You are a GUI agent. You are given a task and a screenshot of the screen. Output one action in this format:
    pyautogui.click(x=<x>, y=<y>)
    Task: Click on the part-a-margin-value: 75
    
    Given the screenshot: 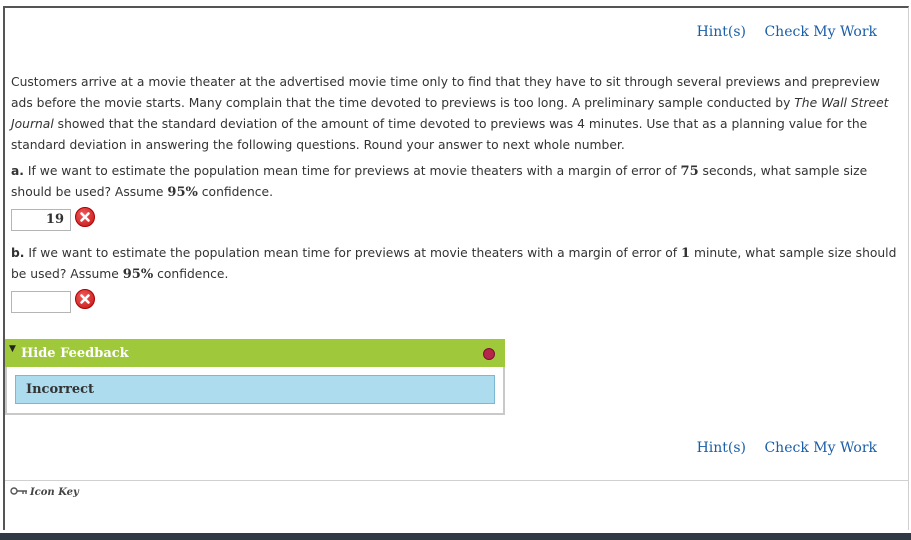 What is the action you would take?
    pyautogui.click(x=689, y=171)
    